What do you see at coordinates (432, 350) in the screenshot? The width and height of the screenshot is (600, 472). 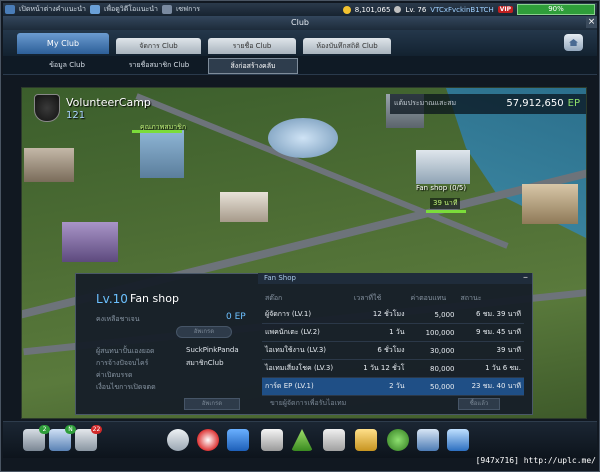 I see `reward-cell: 30,000` at bounding box center [432, 350].